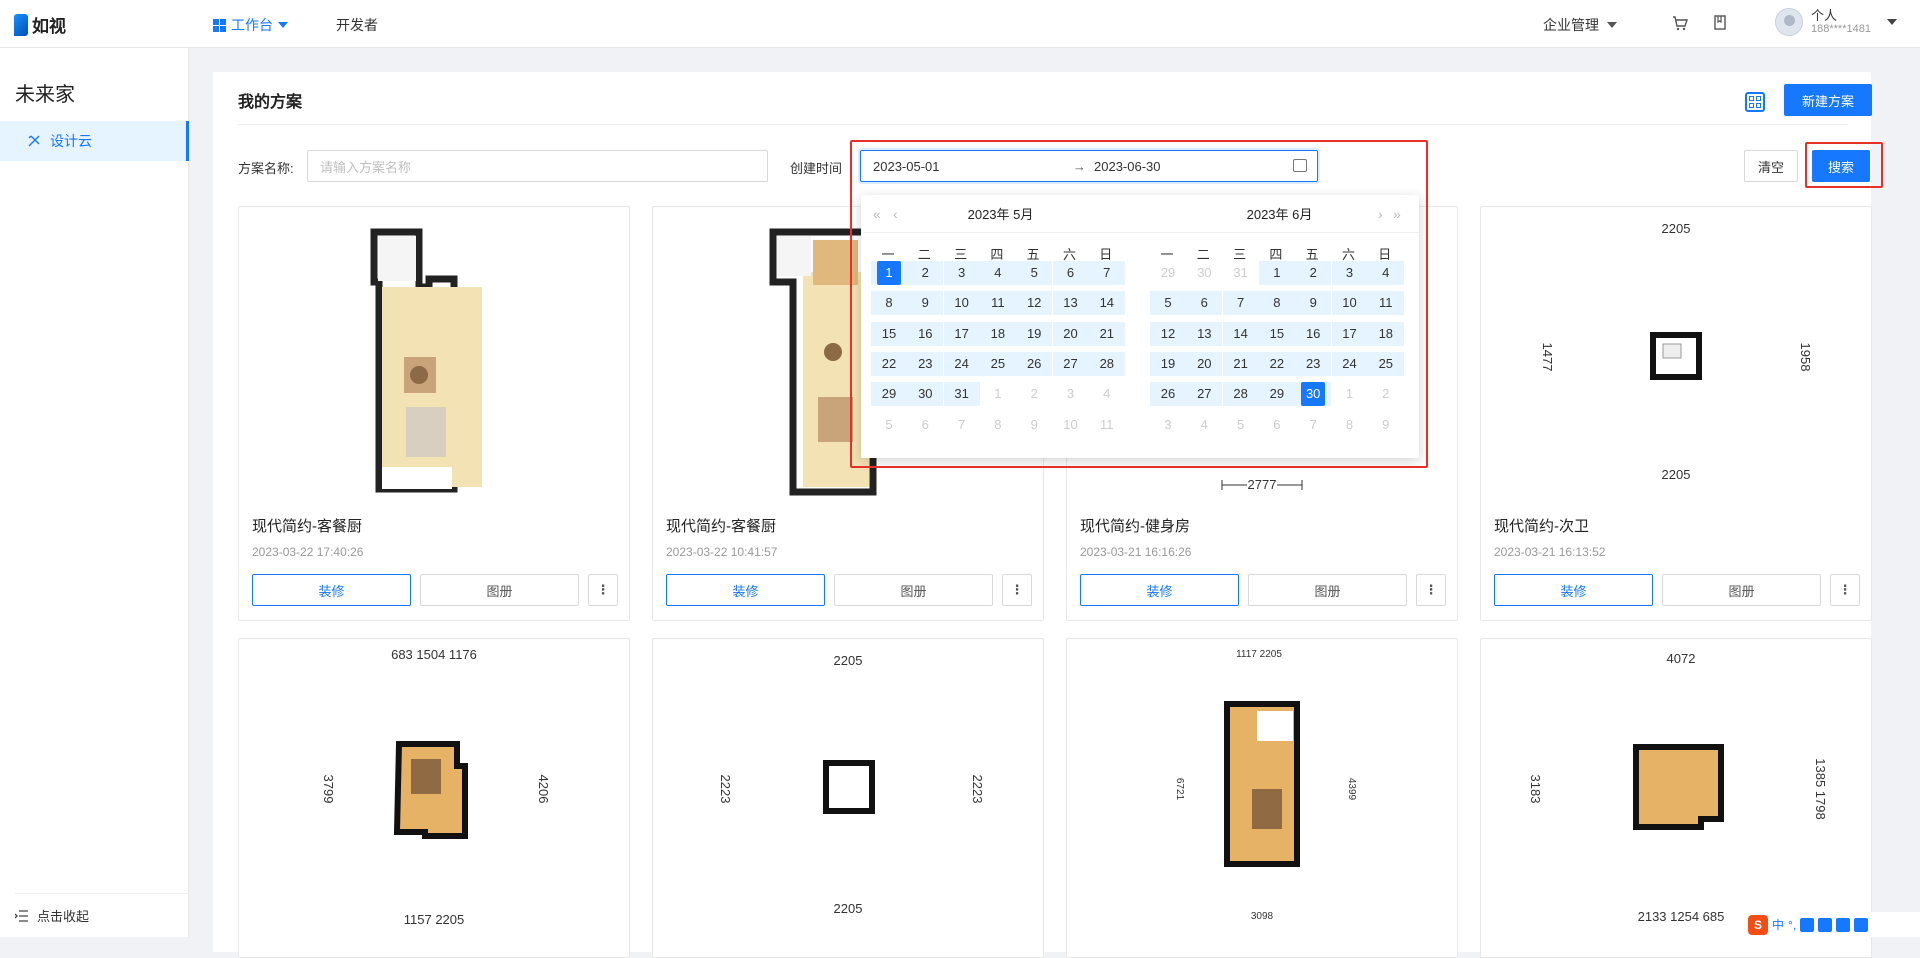 Image resolution: width=1920 pixels, height=958 pixels. I want to click on sidebar-item-label: 设计云, so click(71, 141).